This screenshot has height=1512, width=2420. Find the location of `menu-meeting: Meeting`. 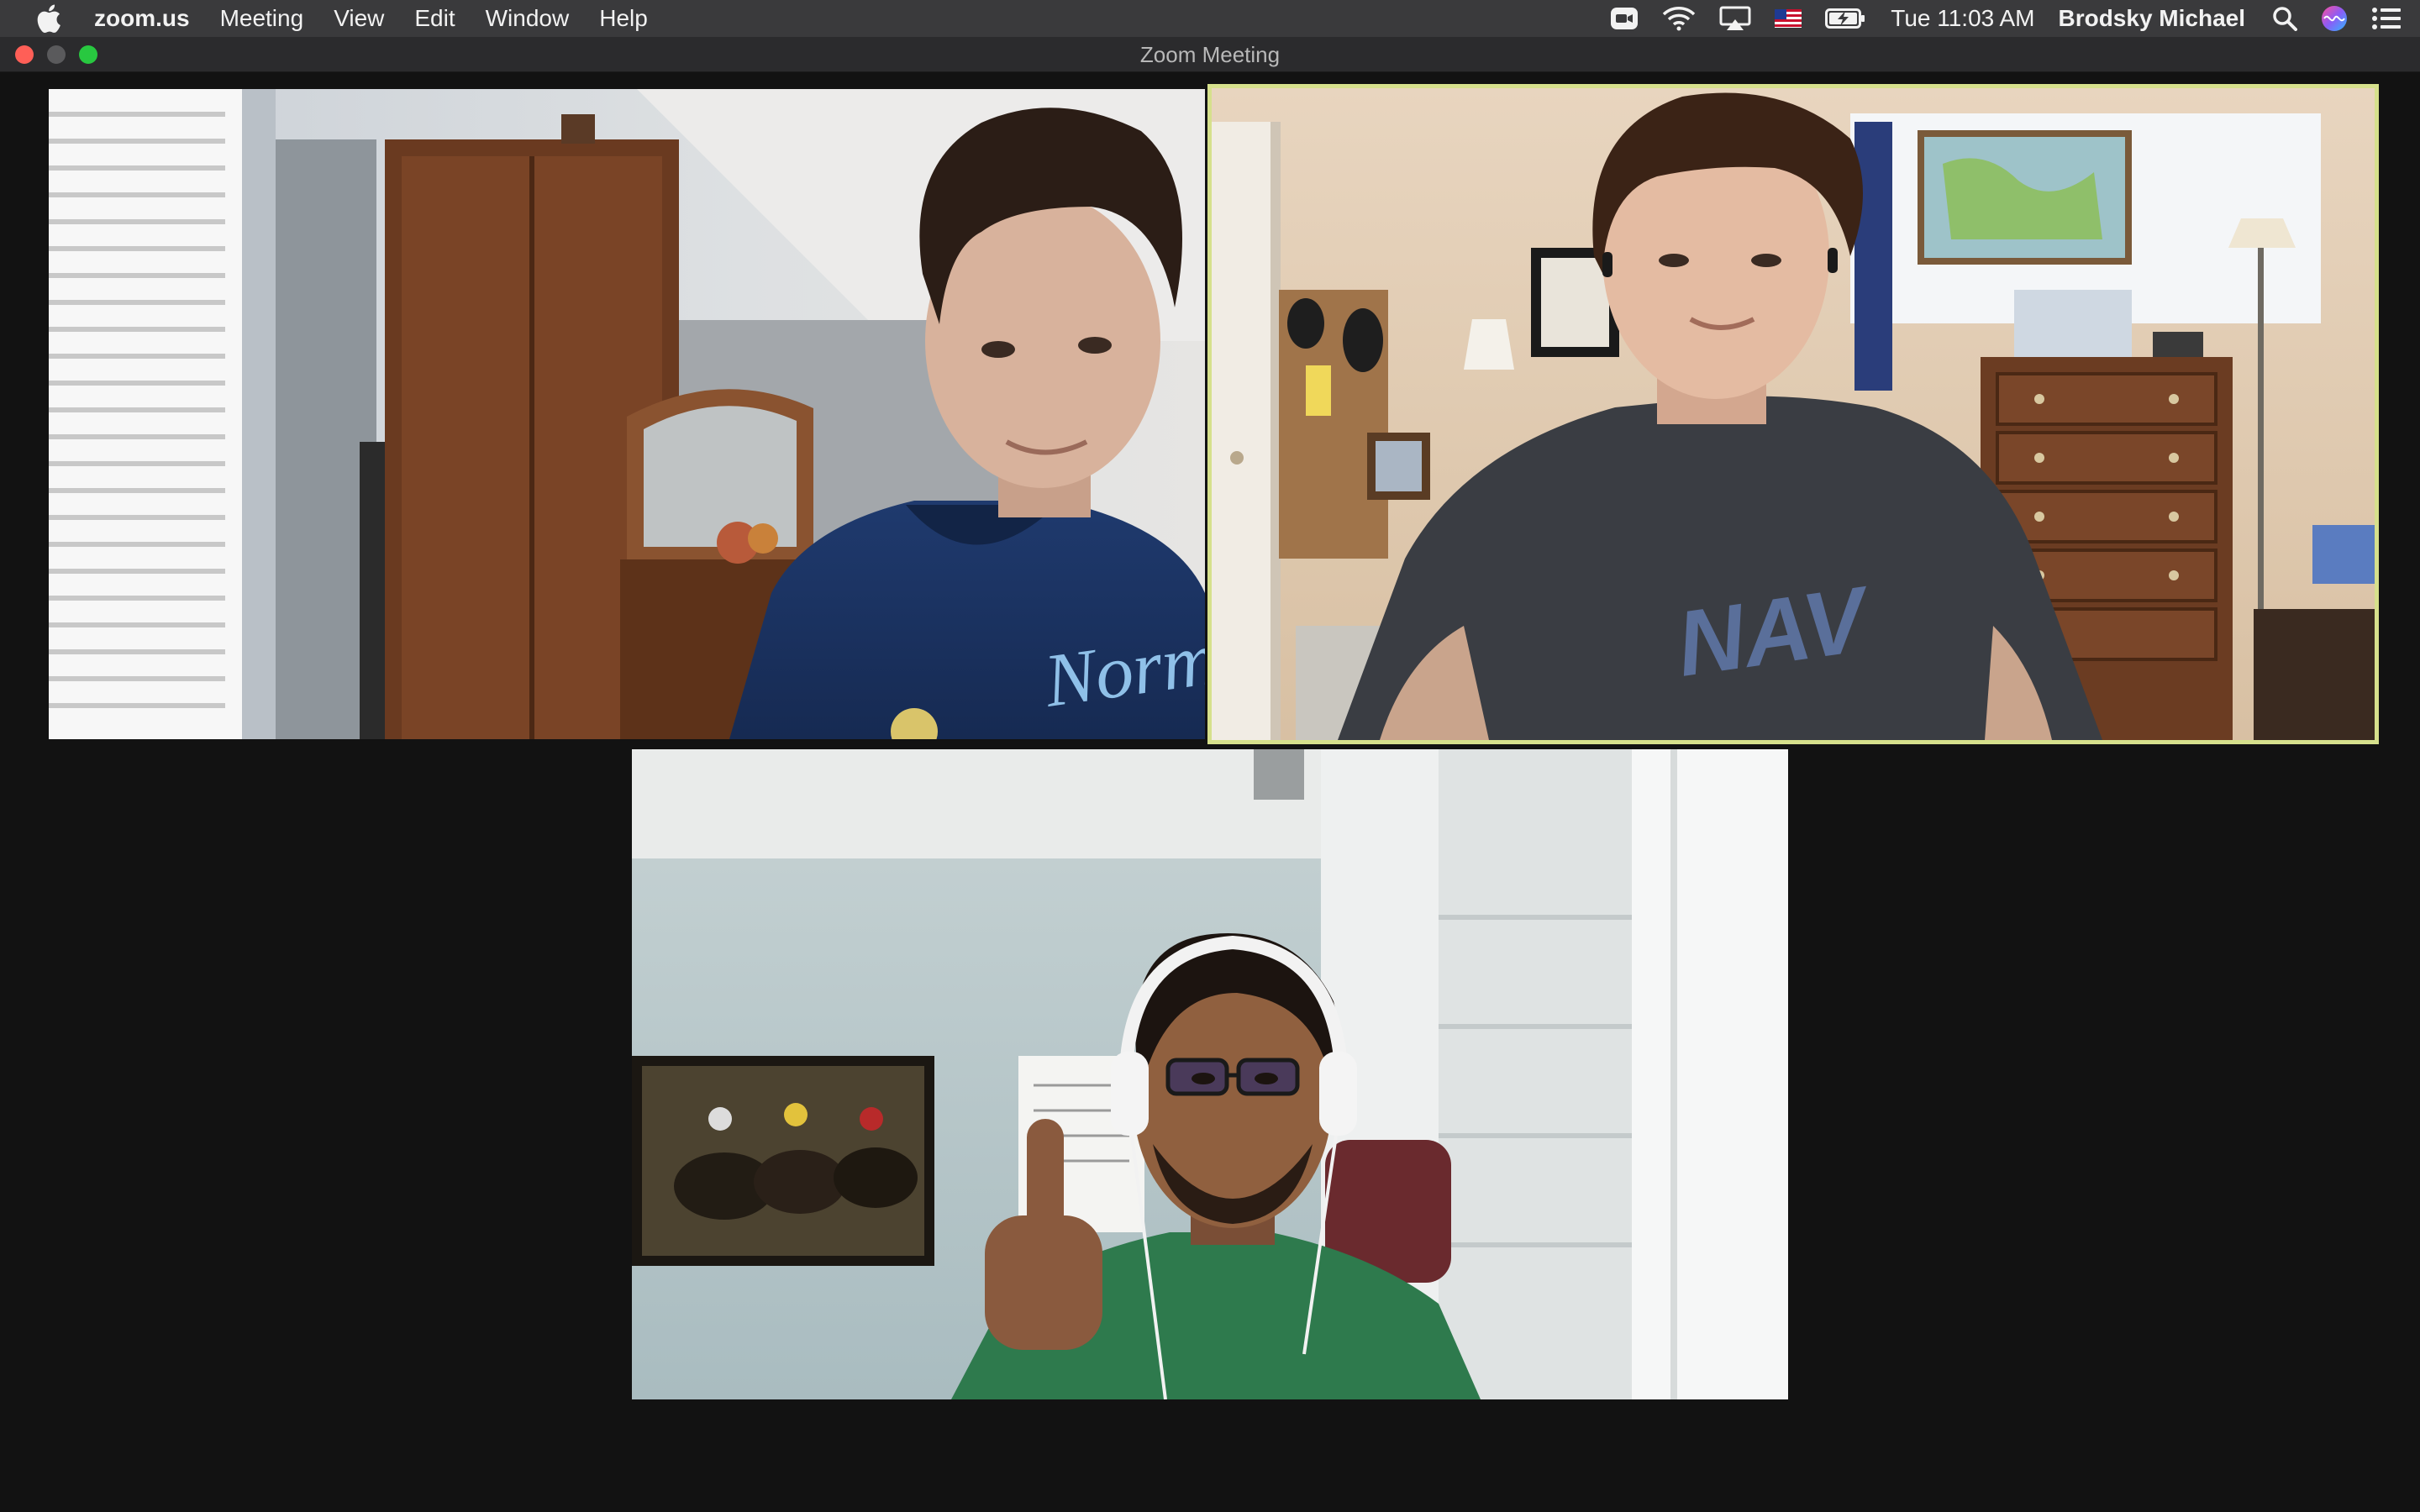

menu-meeting: Meeting is located at coordinates (262, 18).